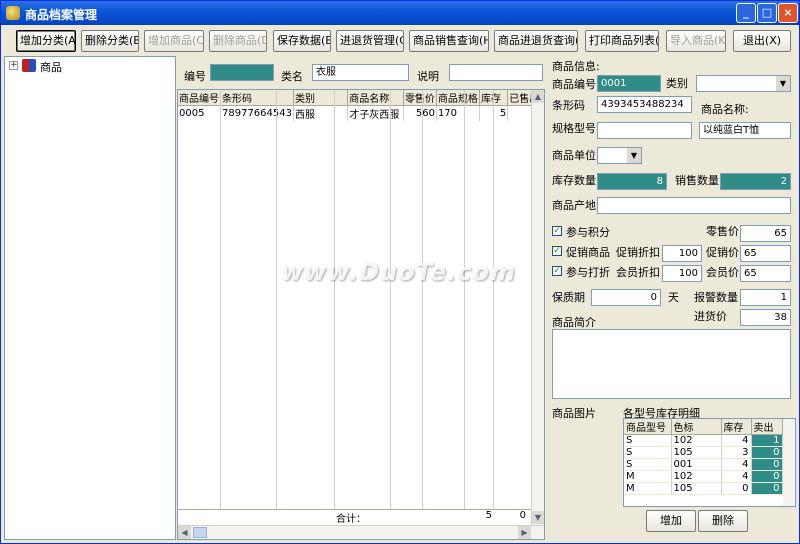 The height and width of the screenshot is (544, 800). Describe the element at coordinates (257, 98) in the screenshot. I see `grid-column-header: 条形码` at that location.